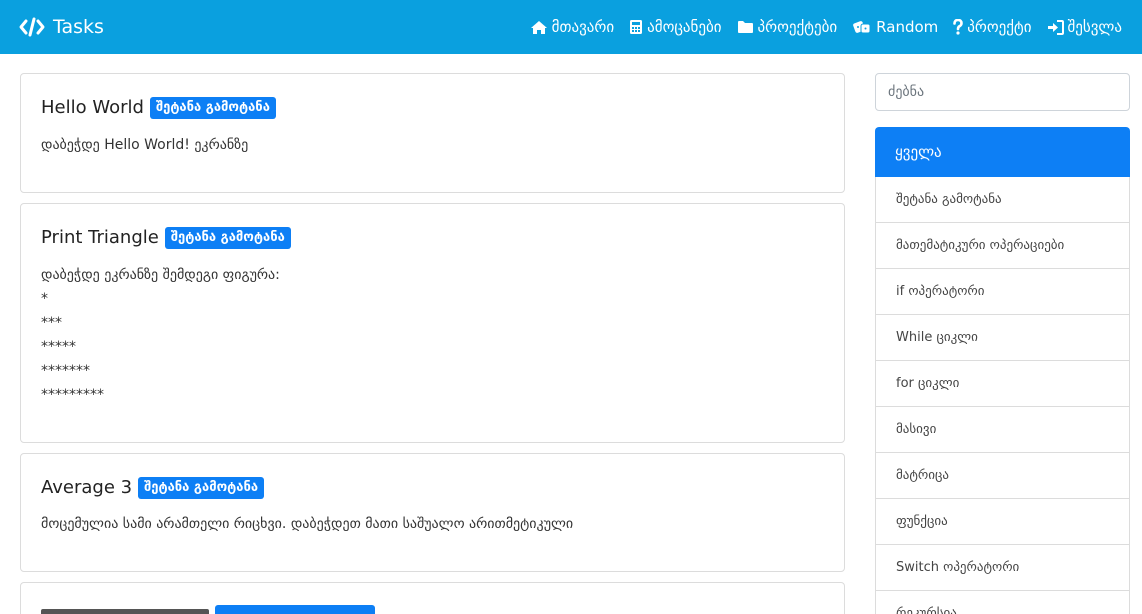  I want to click on task-header: Print Triangle შეტანა გამოტანა, so click(166, 238).